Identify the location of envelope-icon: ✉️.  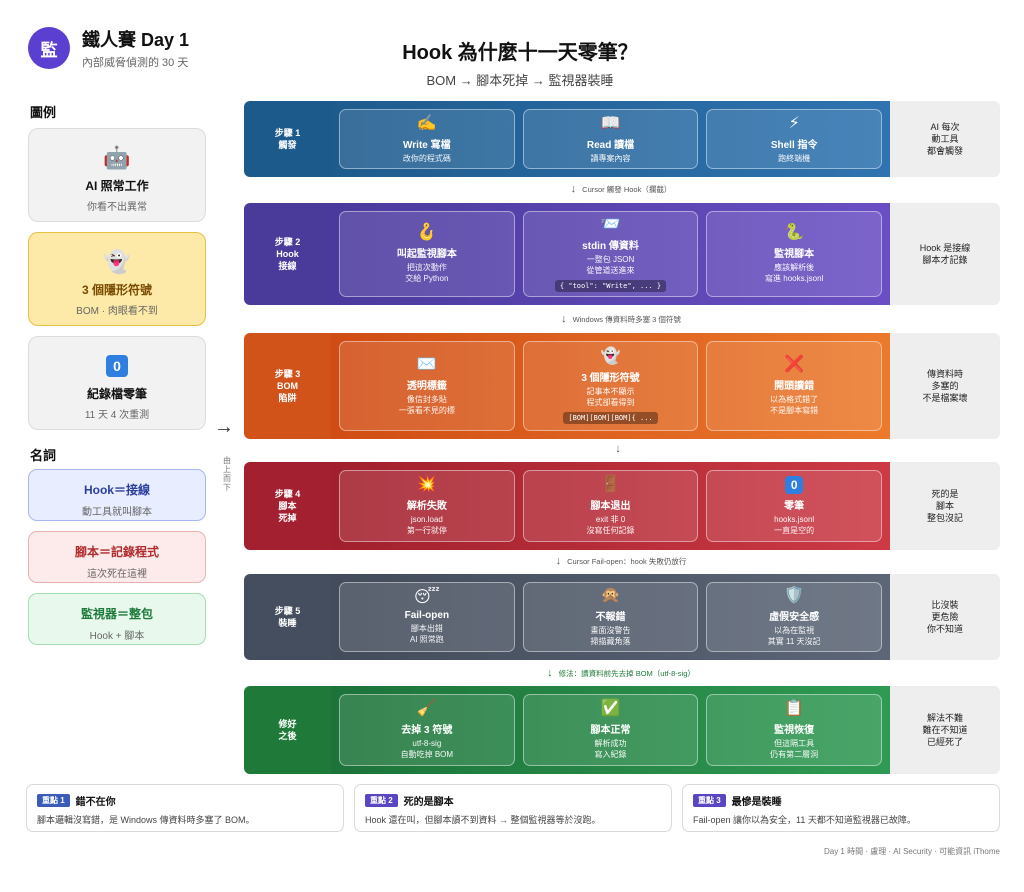
(426, 364).